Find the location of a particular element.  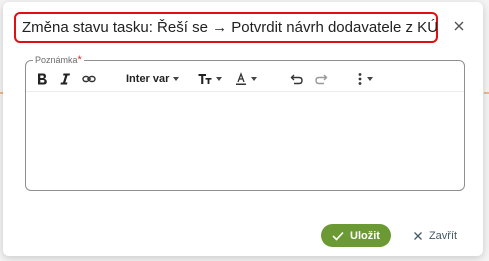

required-mark: * is located at coordinates (79, 60).